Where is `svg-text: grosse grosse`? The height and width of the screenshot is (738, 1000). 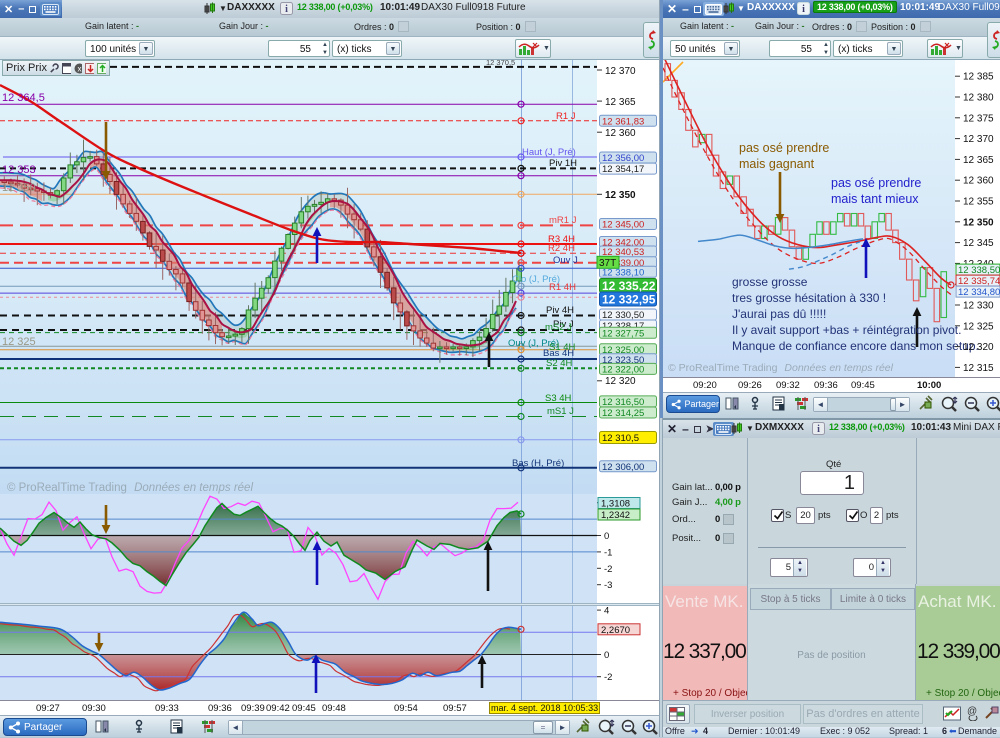
svg-text: grosse grosse is located at coordinates (770, 282).